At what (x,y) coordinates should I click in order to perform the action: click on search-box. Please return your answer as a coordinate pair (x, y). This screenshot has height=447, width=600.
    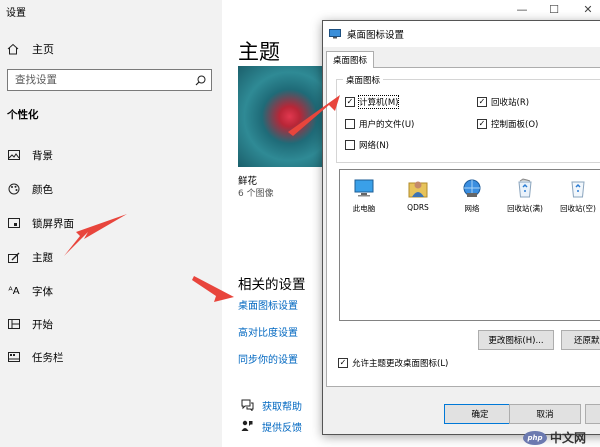
    Looking at the image, I should click on (109, 80).